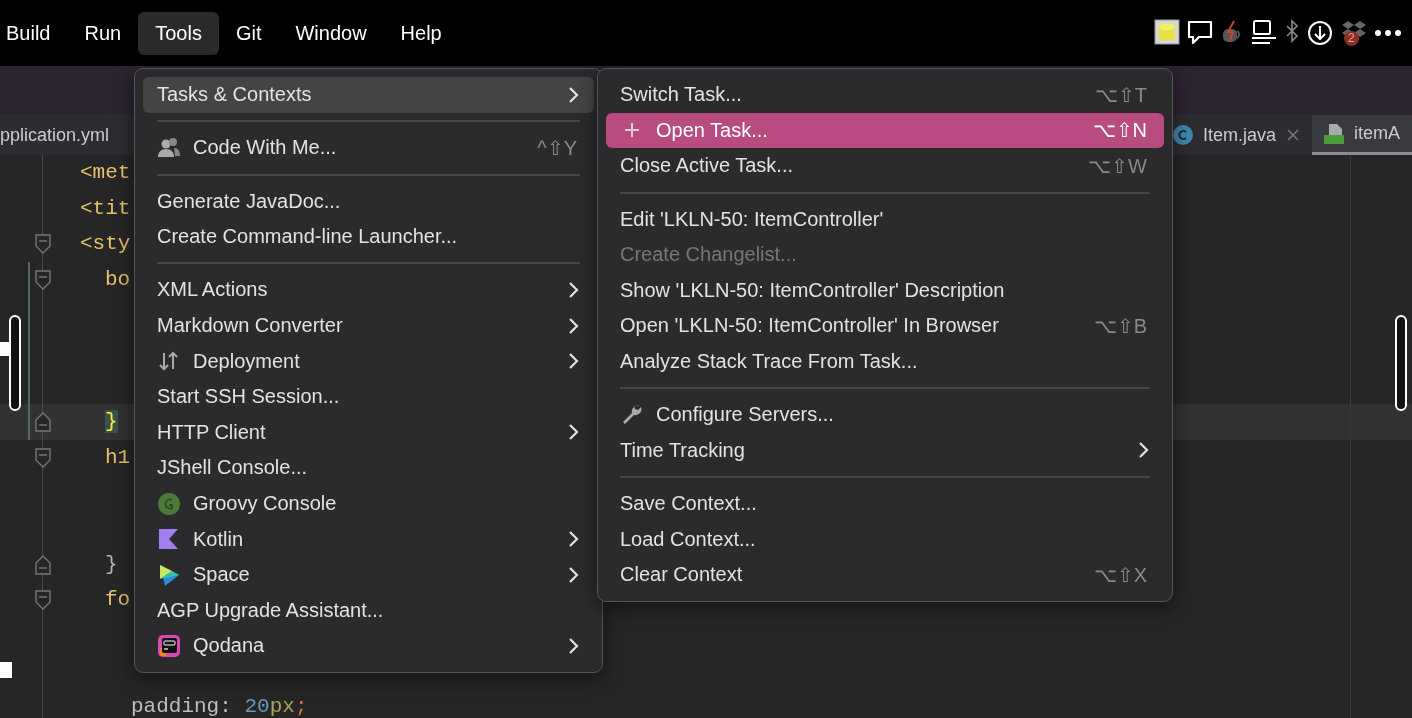 This screenshot has width=1412, height=718. What do you see at coordinates (248, 33) in the screenshot?
I see `menu-bar-item: Git` at bounding box center [248, 33].